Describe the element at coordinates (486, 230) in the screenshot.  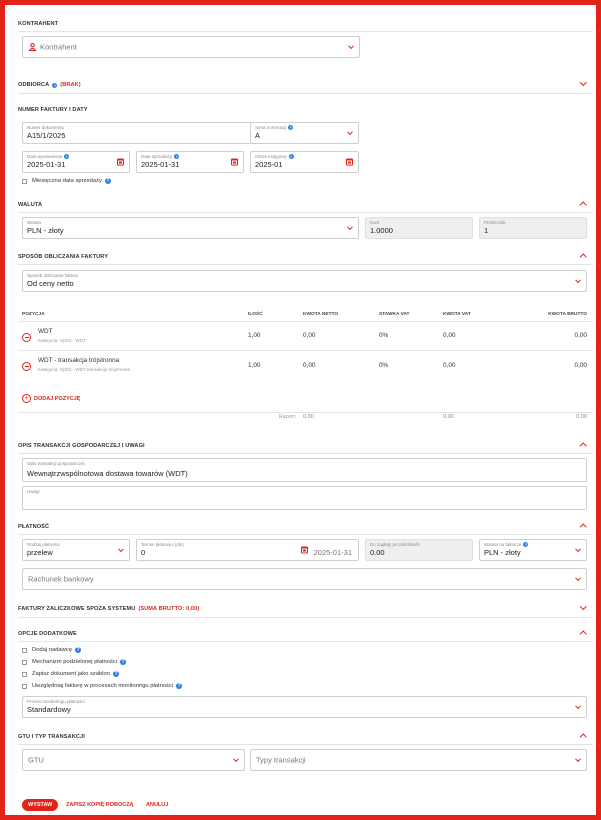
I see `converter-value: 1` at that location.